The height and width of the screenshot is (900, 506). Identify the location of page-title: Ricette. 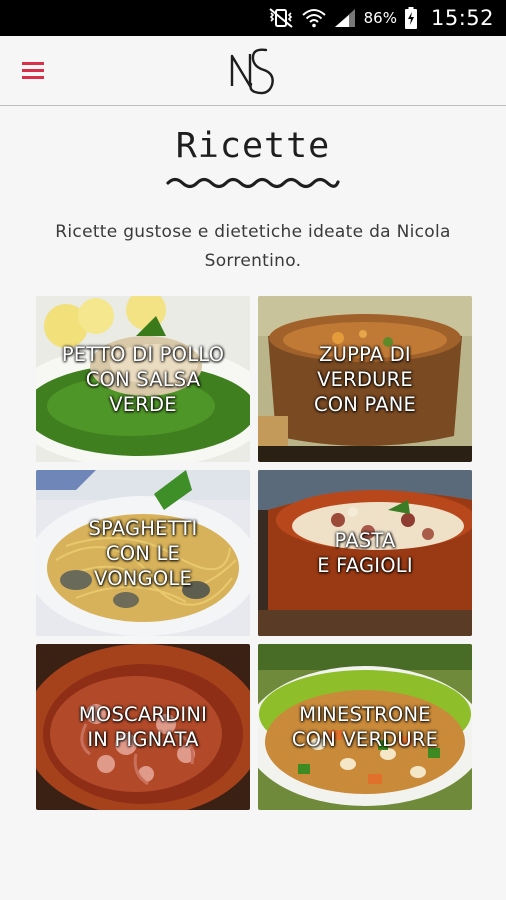
(253, 146).